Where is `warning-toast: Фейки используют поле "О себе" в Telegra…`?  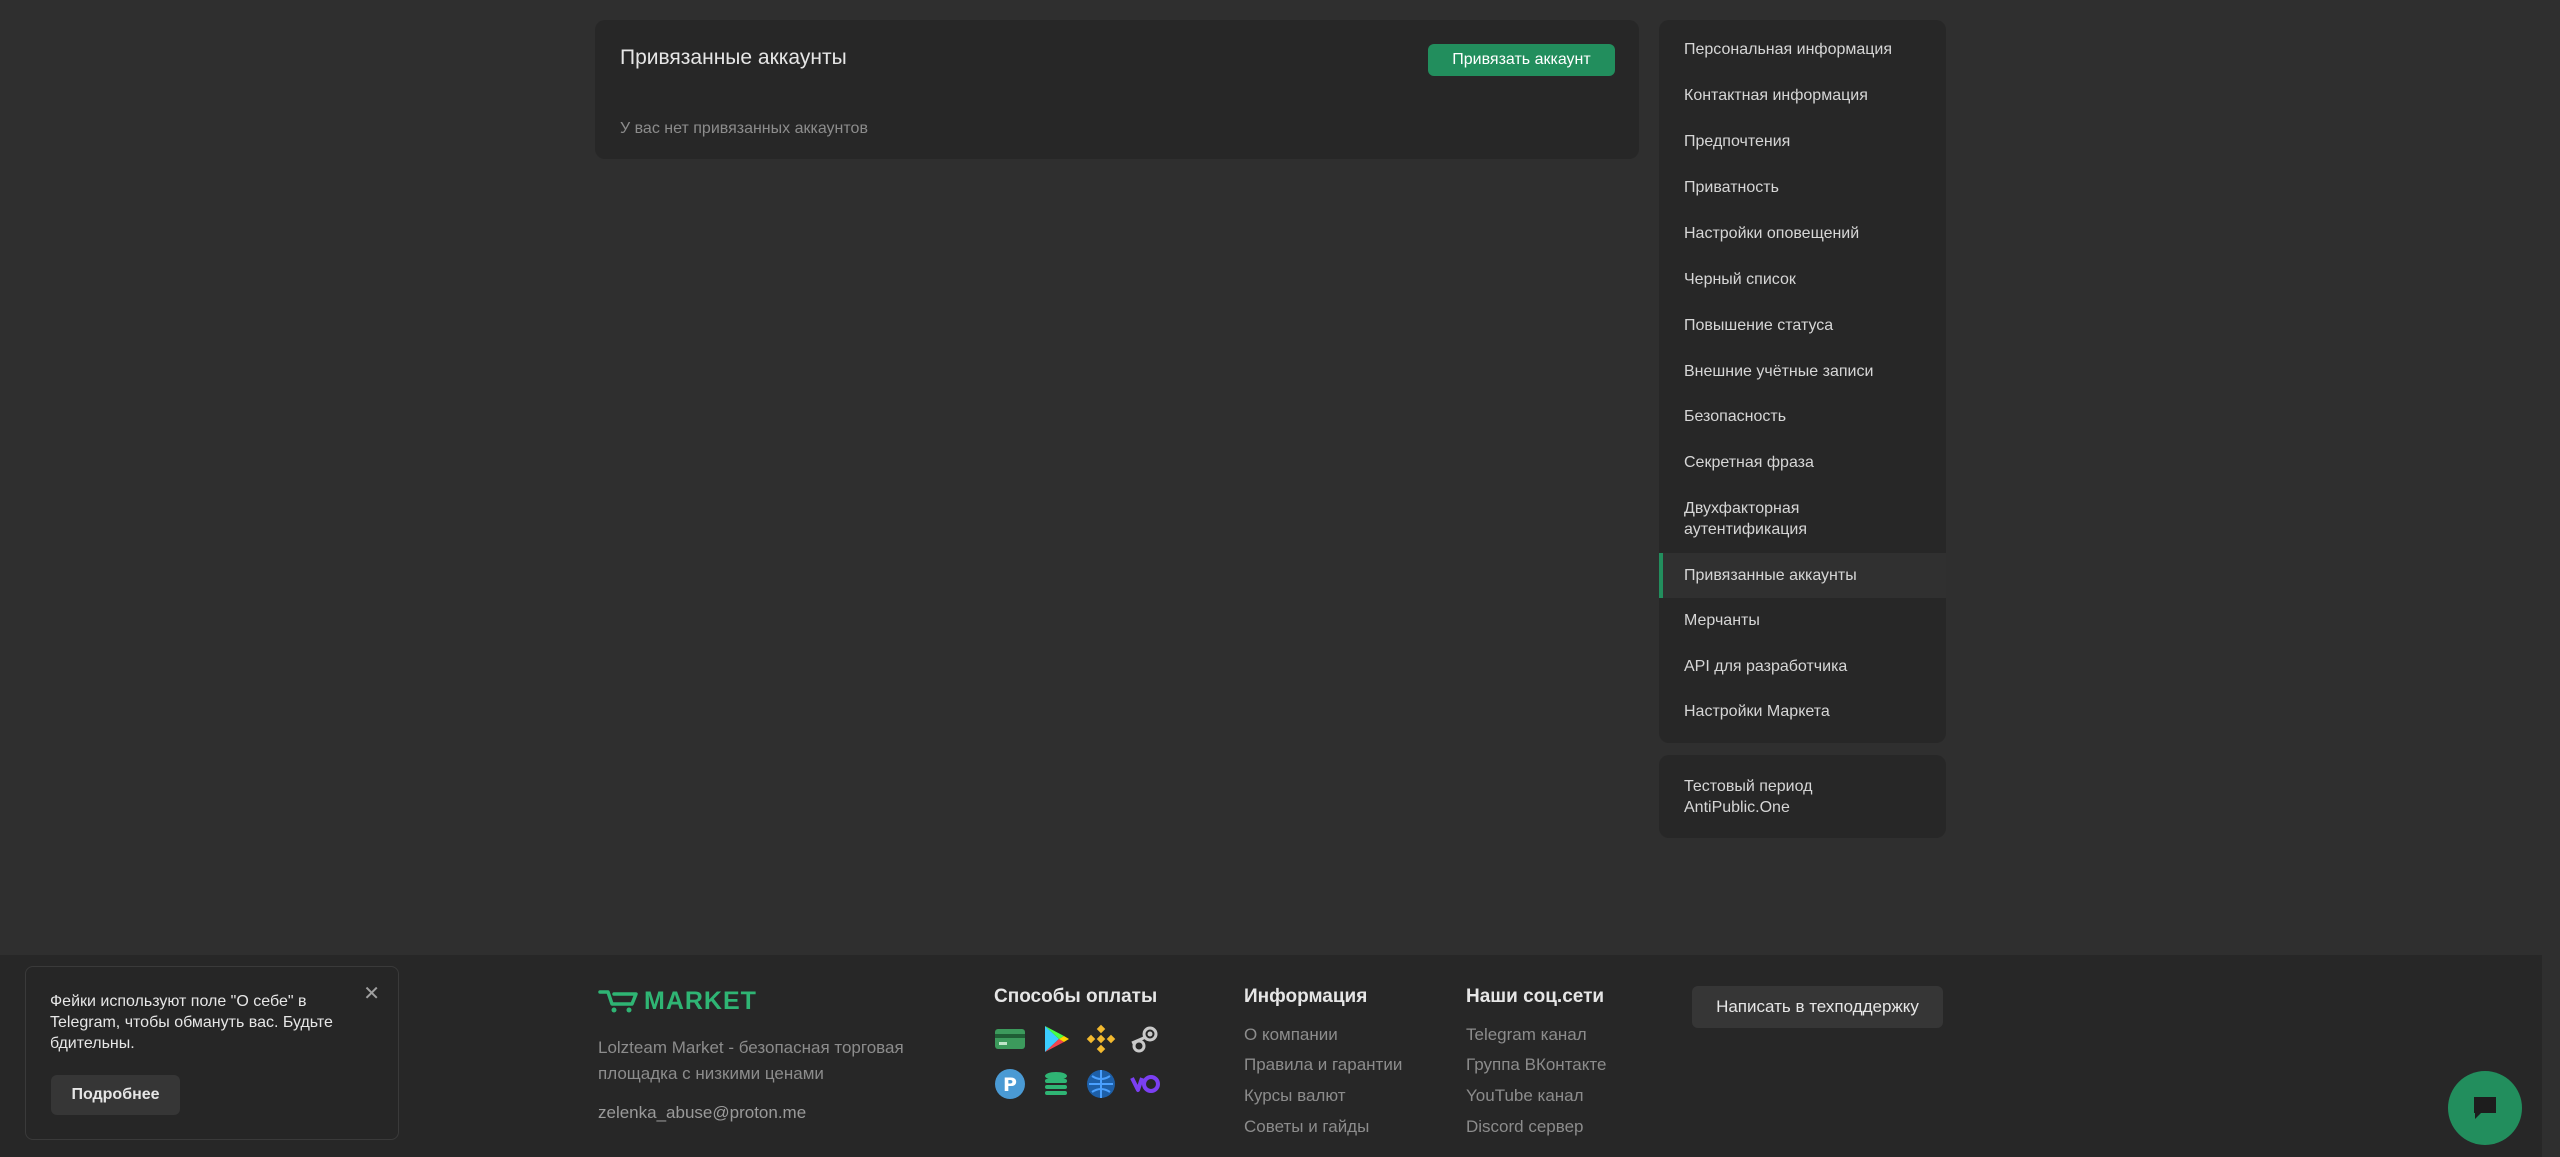
warning-toast: Фейки используют поле "О себе" в Telegra… is located at coordinates (212, 1053).